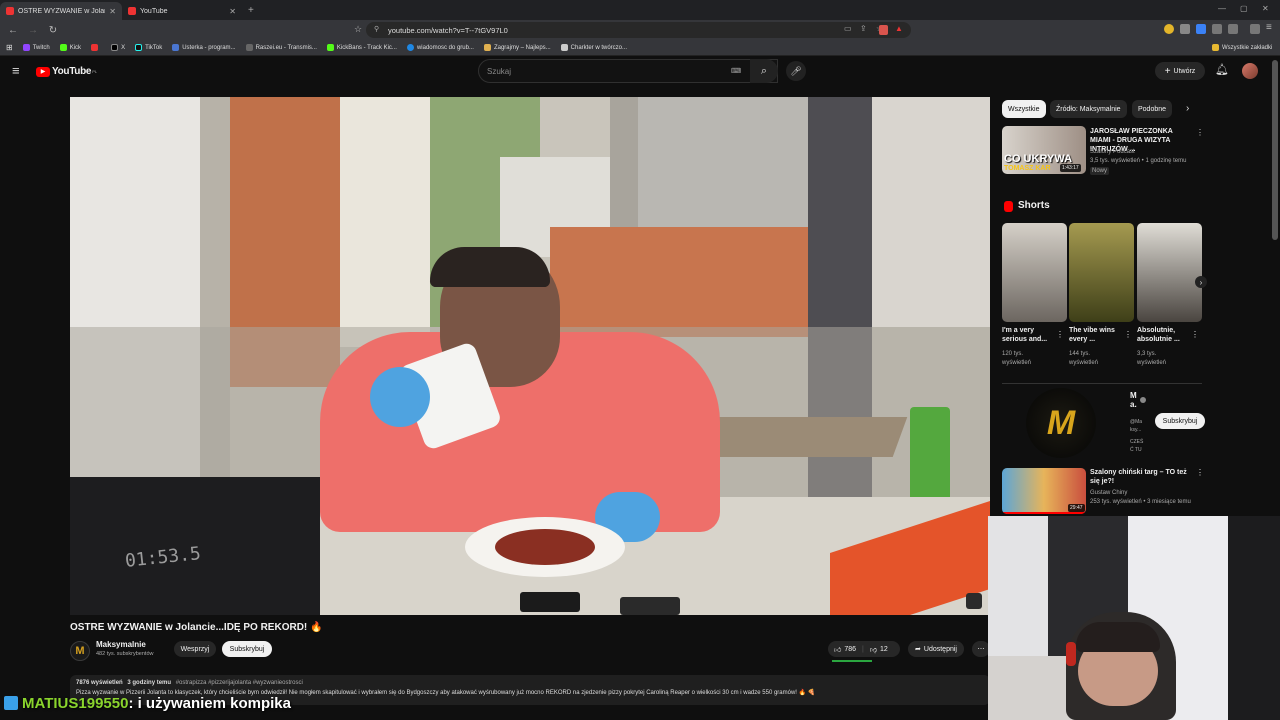  Describe the element at coordinates (873, 649) in the screenshot. I see `thumbs-down-icon: 👎︎` at that location.